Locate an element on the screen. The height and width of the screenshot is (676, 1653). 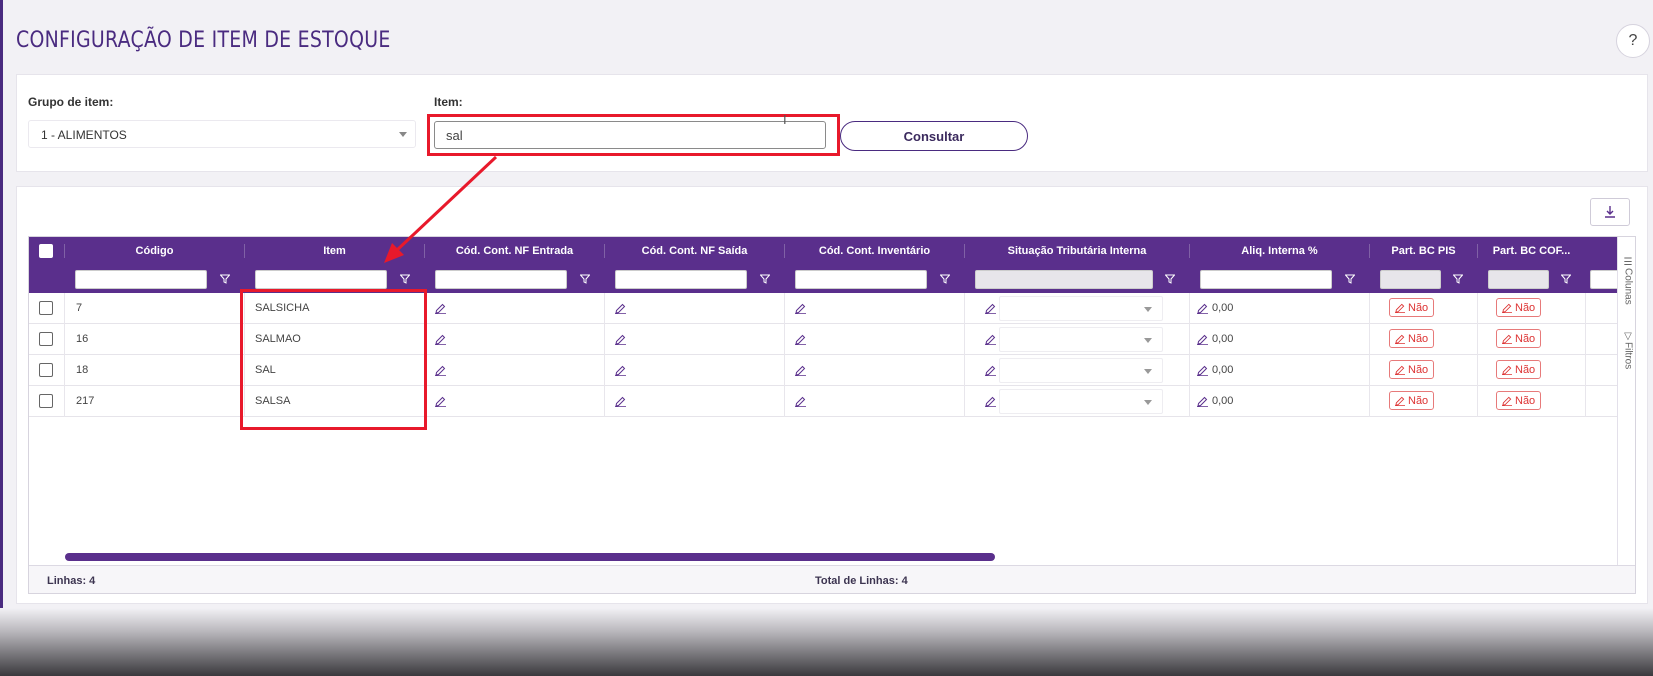
columns-tab-label: Colunas is located at coordinates (1628, 286).